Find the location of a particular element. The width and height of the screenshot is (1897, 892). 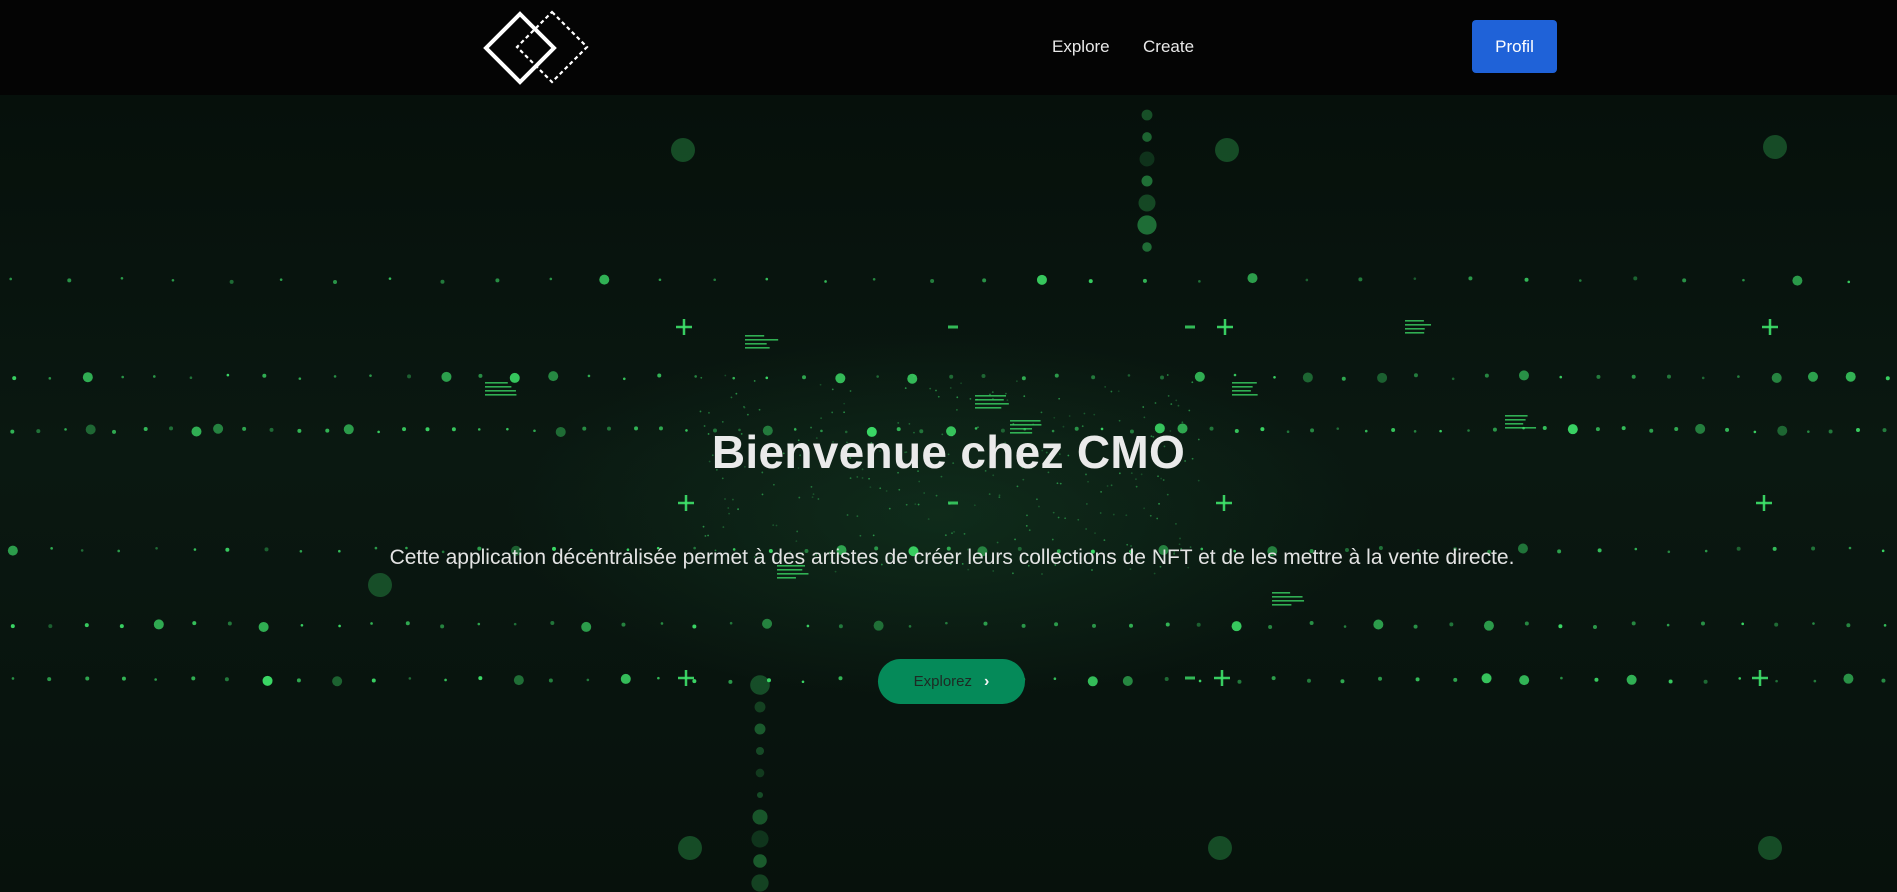

explorez-button: Explorez › is located at coordinates (951, 681).